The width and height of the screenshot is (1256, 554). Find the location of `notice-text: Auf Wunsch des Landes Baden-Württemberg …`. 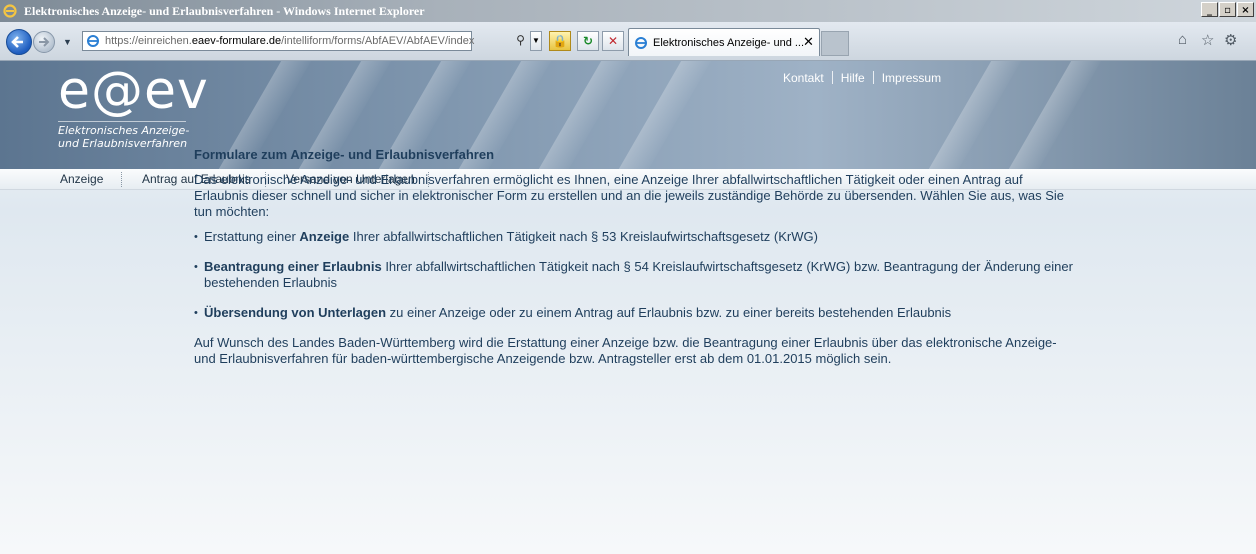

notice-text: Auf Wunsch des Landes Baden-Württemberg … is located at coordinates (625, 350).